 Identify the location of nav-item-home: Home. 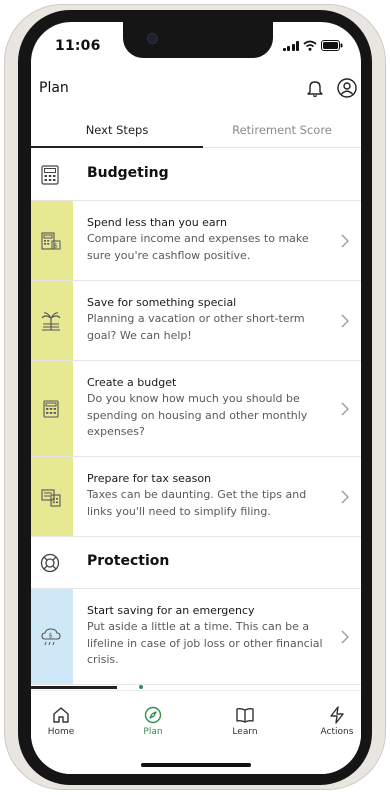
(61, 721).